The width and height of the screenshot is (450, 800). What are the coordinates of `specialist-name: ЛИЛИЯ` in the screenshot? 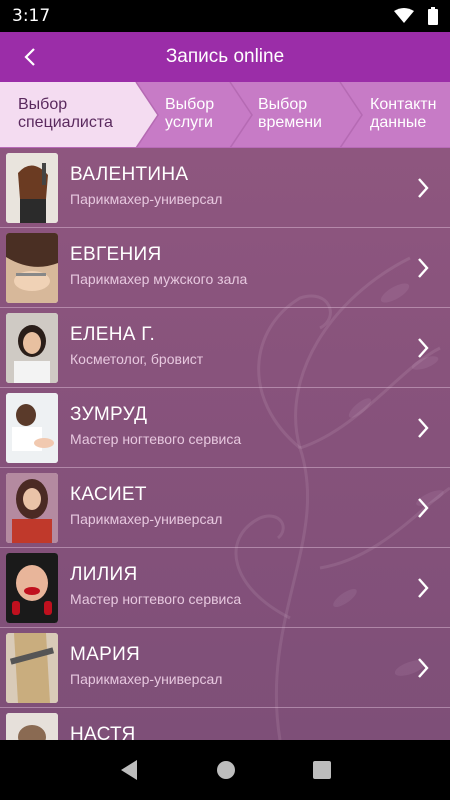 It's located at (104, 574).